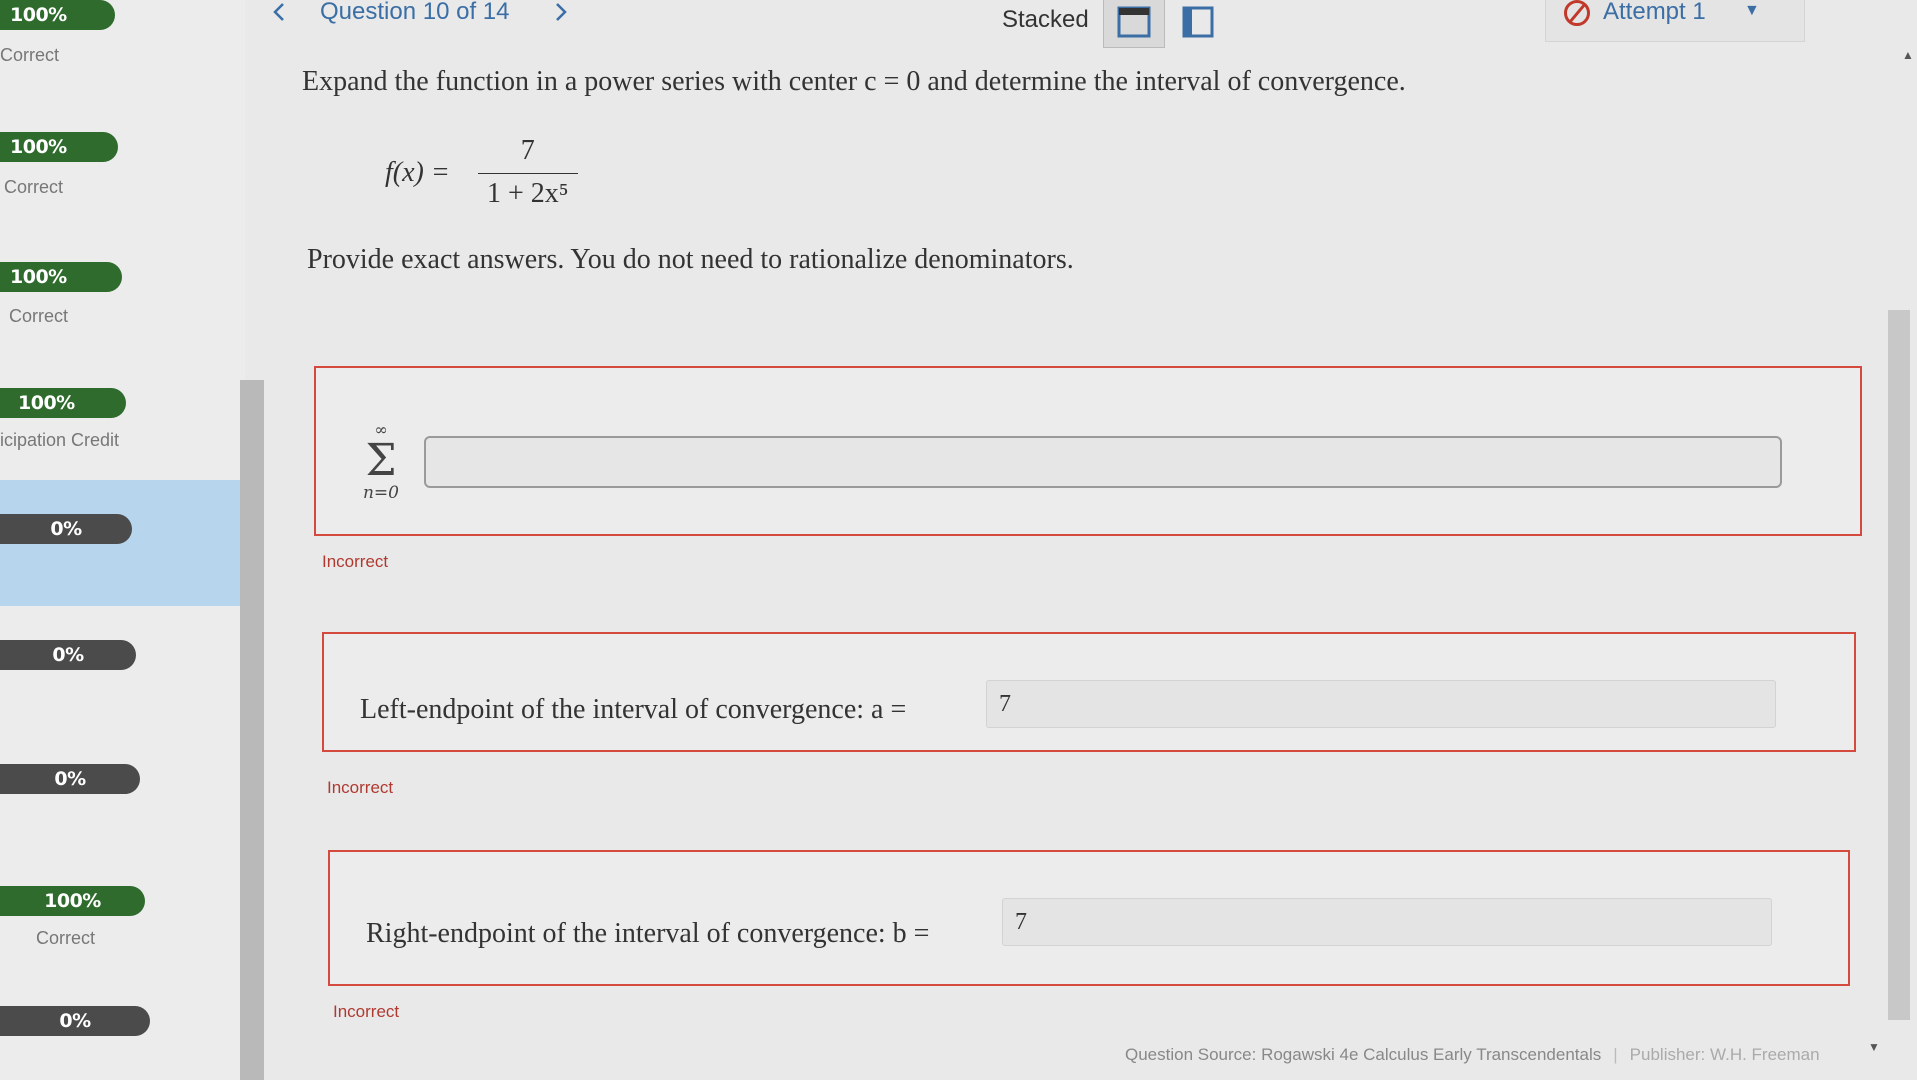  Describe the element at coordinates (1724, 1054) in the screenshot. I see `publisher-label: Publisher: W.H. Freeman` at that location.